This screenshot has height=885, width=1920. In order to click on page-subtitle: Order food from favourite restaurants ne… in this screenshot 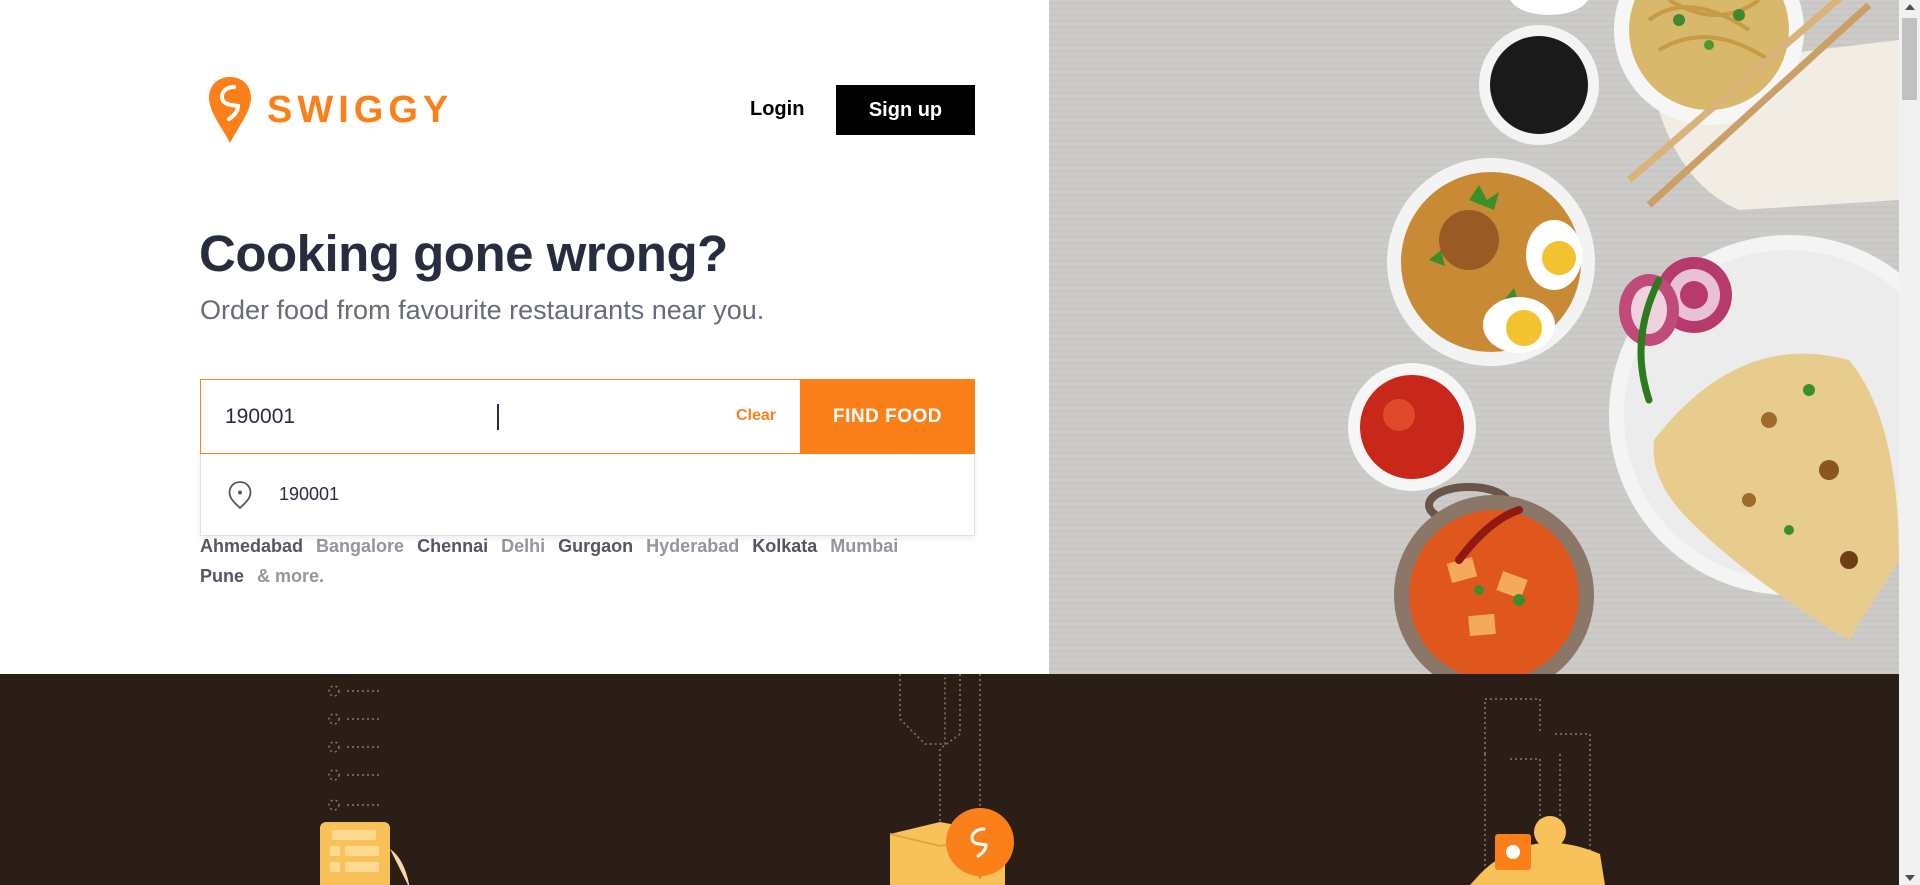, I will do `click(482, 310)`.